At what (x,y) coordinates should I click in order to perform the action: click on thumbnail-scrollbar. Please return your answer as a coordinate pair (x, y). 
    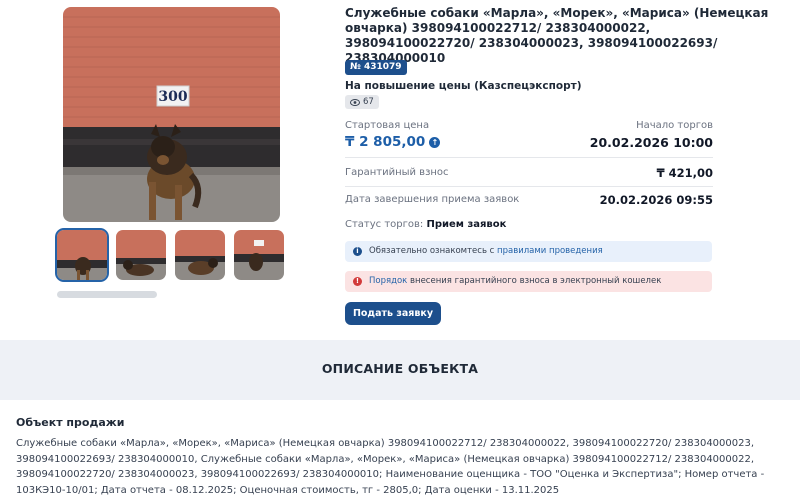
    Looking at the image, I should click on (107, 294).